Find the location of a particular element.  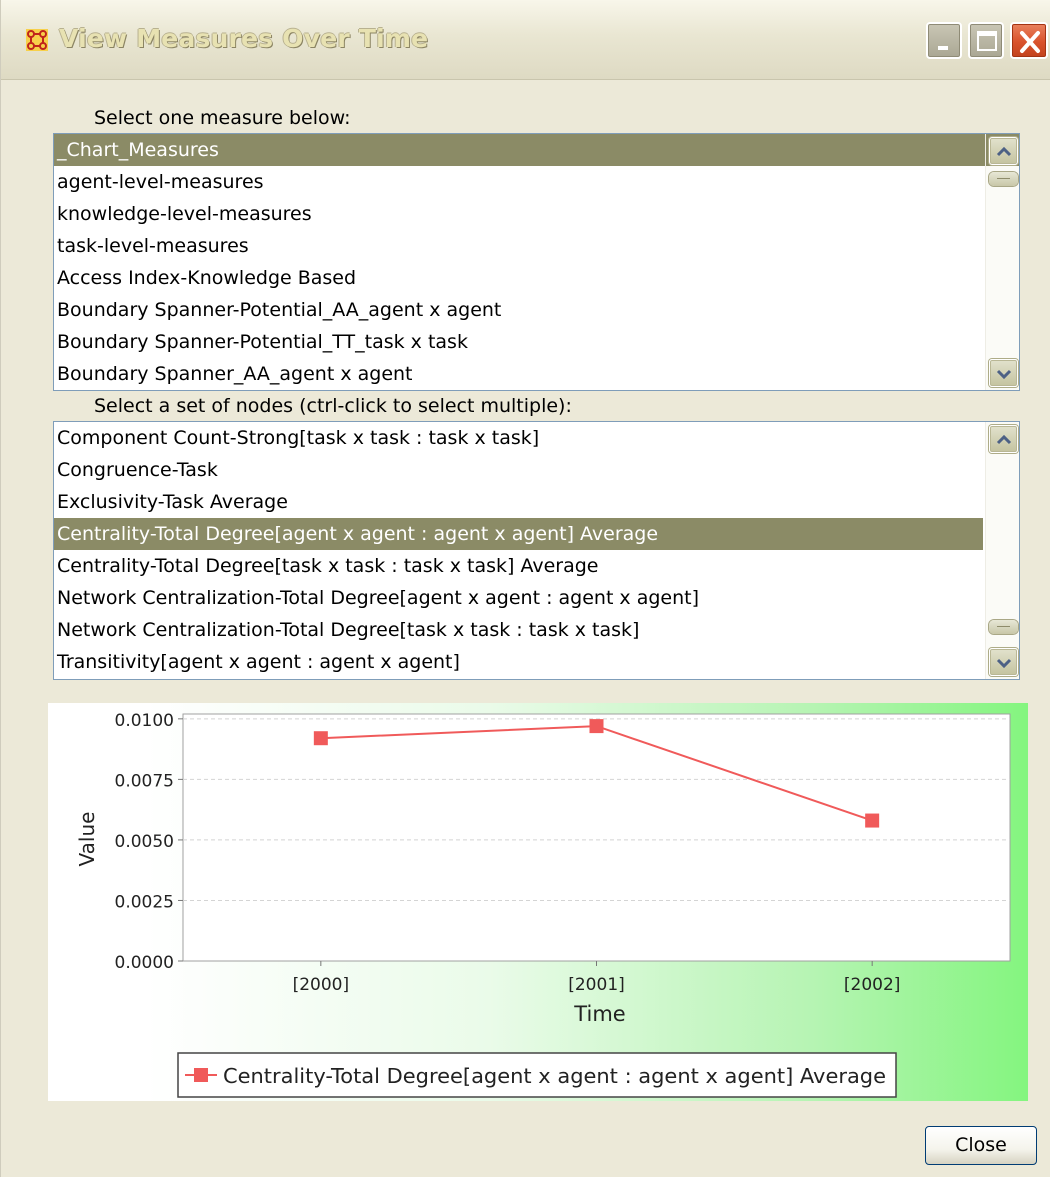

close-window-button is located at coordinates (1029, 40).